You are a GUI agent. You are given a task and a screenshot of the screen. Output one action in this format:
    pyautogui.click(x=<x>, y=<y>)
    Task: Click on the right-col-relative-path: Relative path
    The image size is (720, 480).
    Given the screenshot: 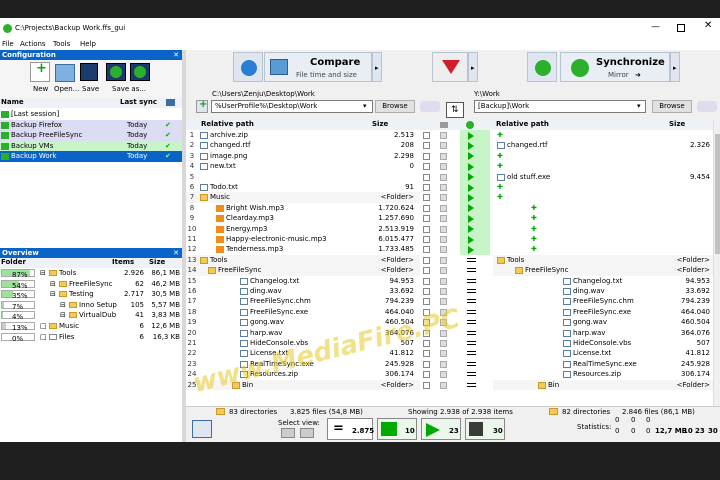 What is the action you would take?
    pyautogui.click(x=522, y=124)
    